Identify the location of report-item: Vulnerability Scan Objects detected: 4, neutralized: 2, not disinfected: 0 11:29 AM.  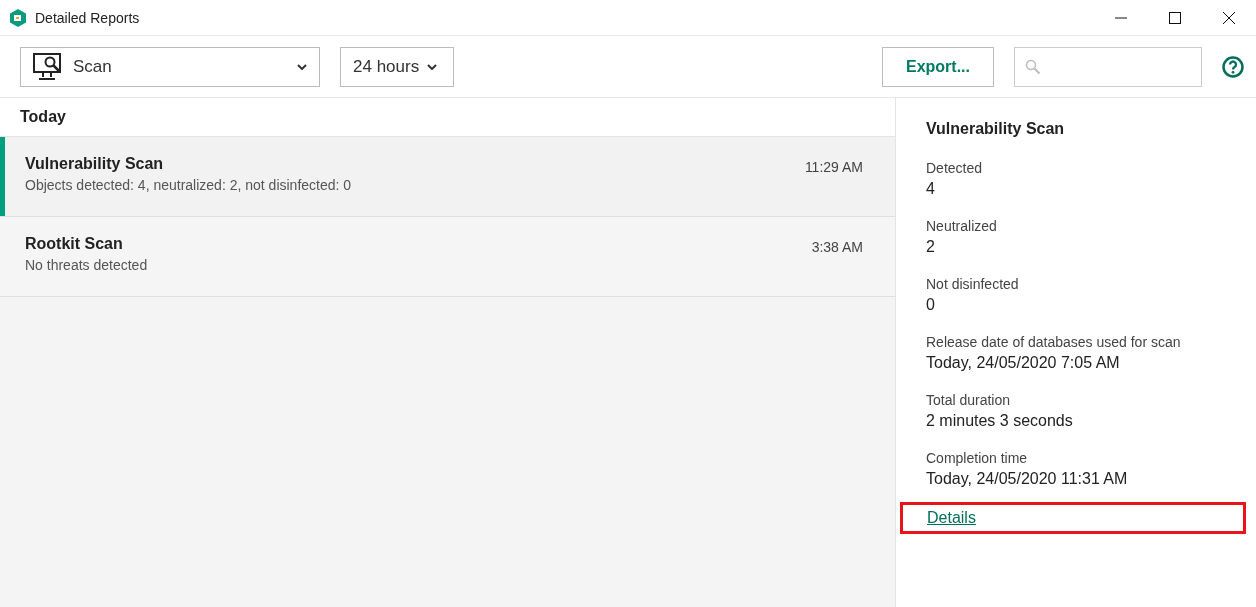
(447, 177).